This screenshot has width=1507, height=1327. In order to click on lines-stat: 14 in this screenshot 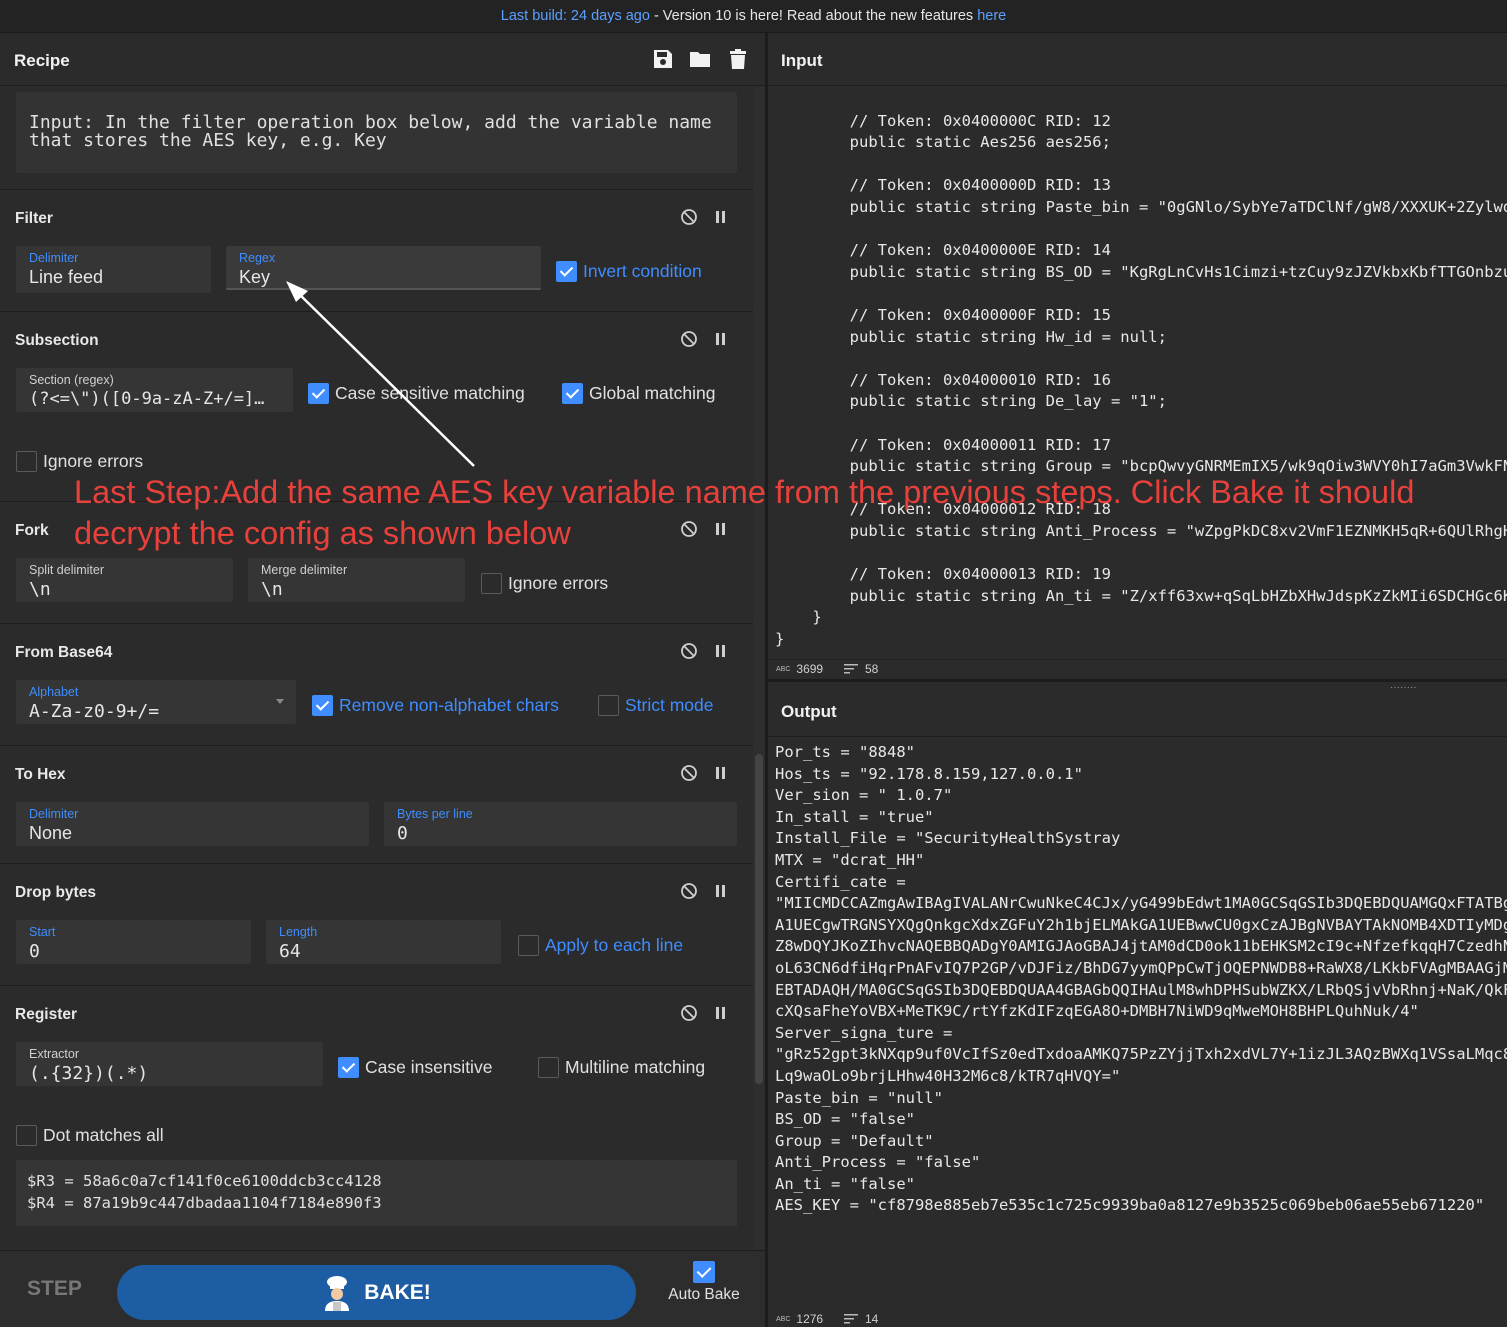, I will do `click(861, 1319)`.